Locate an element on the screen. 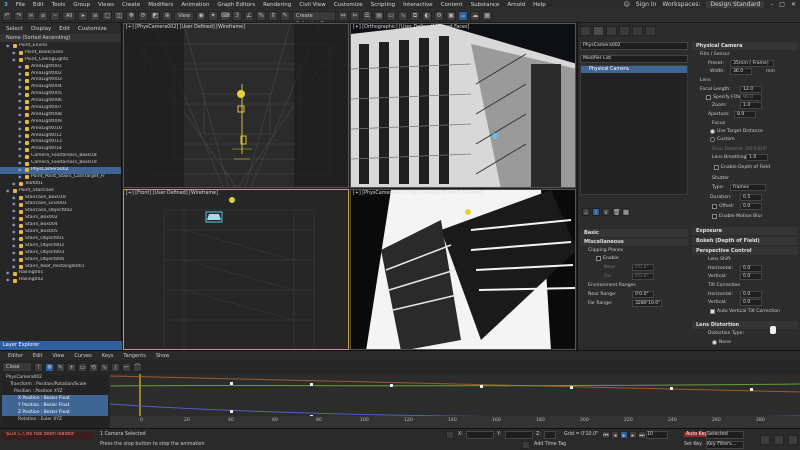 The width and height of the screenshot is (800, 450). tree-item: ◉ Point_CeilingLights is located at coordinates (60, 60).